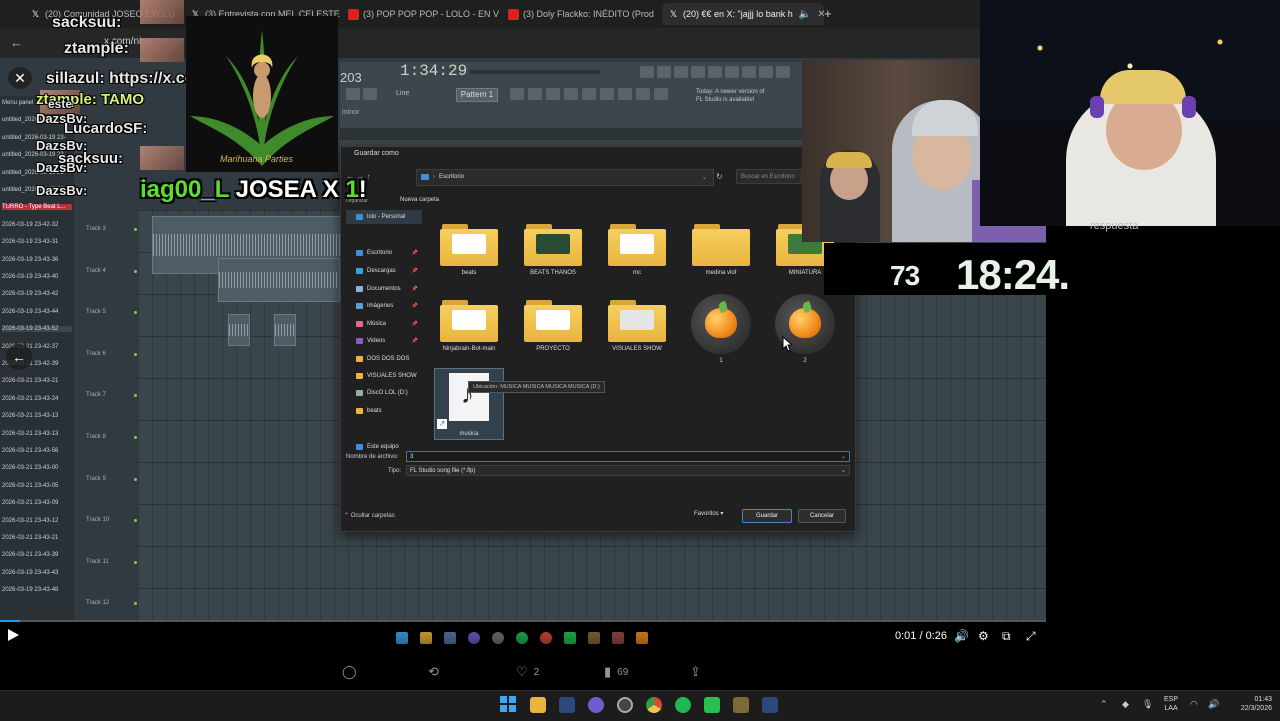 This screenshot has height=721, width=1280. Describe the element at coordinates (721, 250) in the screenshot. I see `file-item: medina vlof` at that location.